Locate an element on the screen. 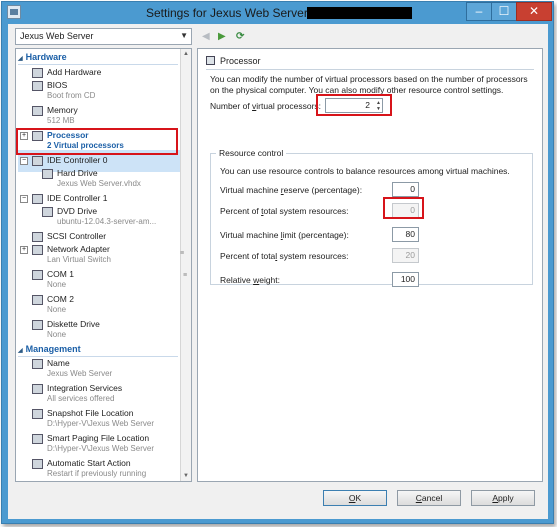 The width and height of the screenshot is (557, 527). tree-item-memory: Memory 512 MB is located at coordinates (103, 117).